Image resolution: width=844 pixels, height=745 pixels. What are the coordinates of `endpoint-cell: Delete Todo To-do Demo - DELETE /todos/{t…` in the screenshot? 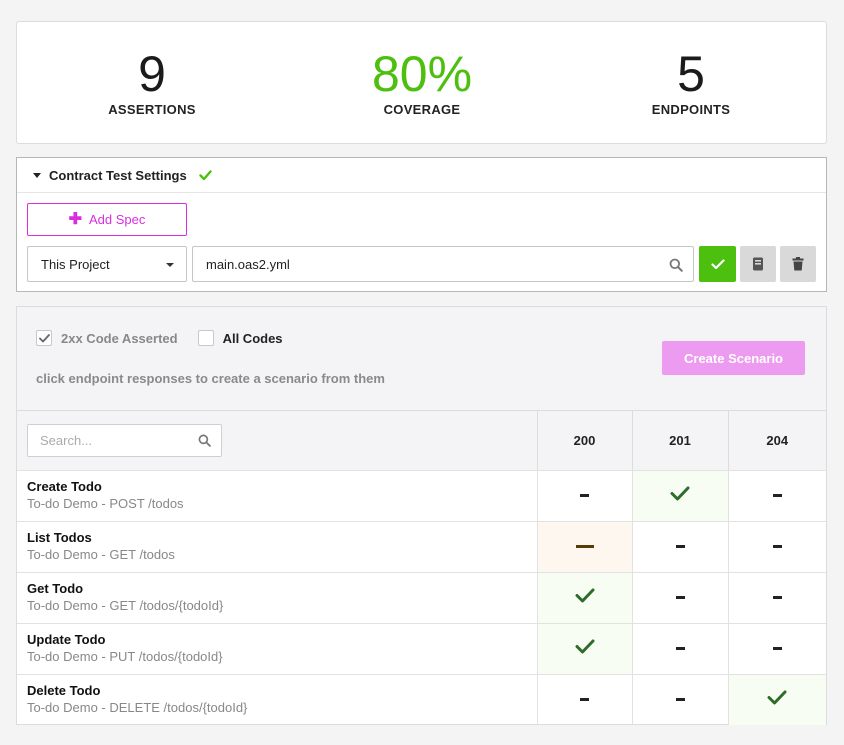 It's located at (277, 699).